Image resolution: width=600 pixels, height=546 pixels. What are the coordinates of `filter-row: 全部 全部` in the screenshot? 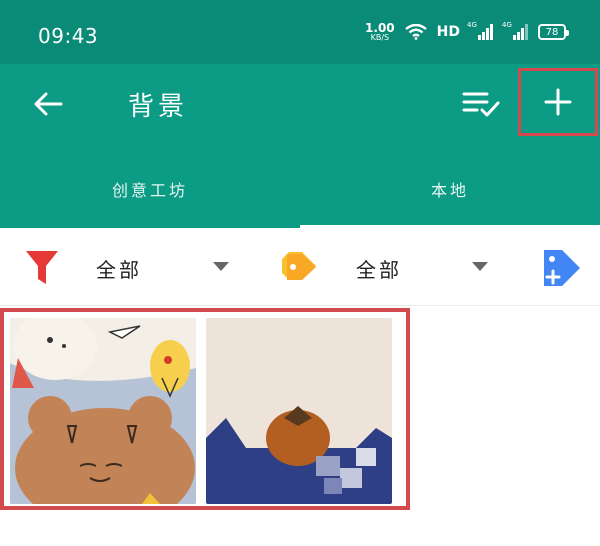 It's located at (300, 267).